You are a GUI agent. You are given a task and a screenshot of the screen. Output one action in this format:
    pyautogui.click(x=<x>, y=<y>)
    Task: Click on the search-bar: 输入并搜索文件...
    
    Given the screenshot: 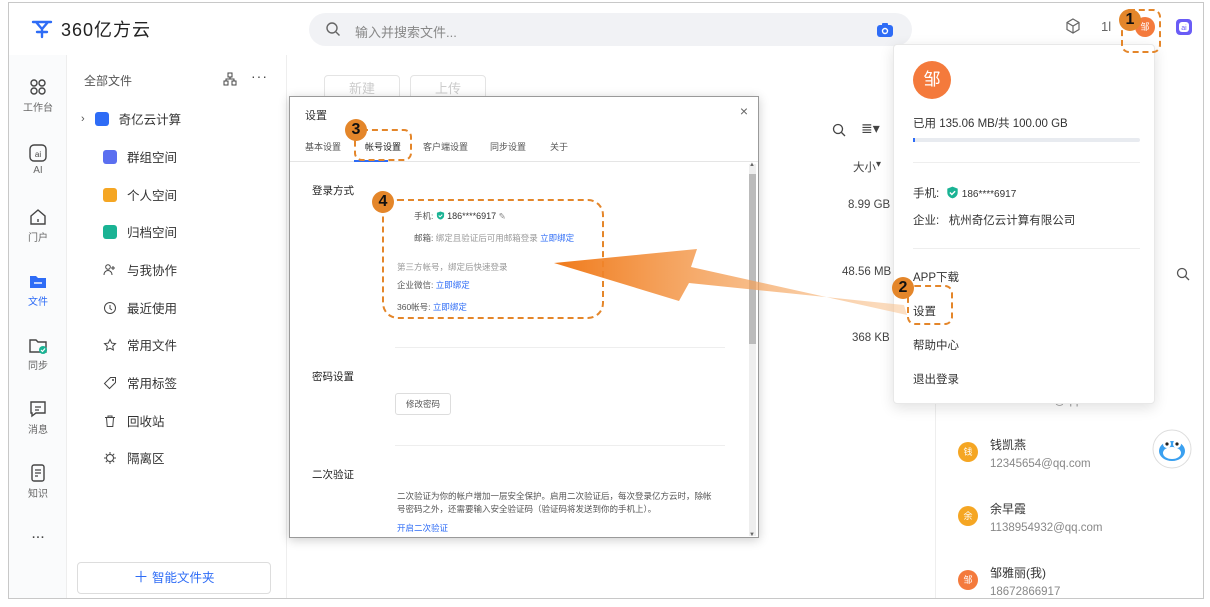 What is the action you would take?
    pyautogui.click(x=610, y=29)
    